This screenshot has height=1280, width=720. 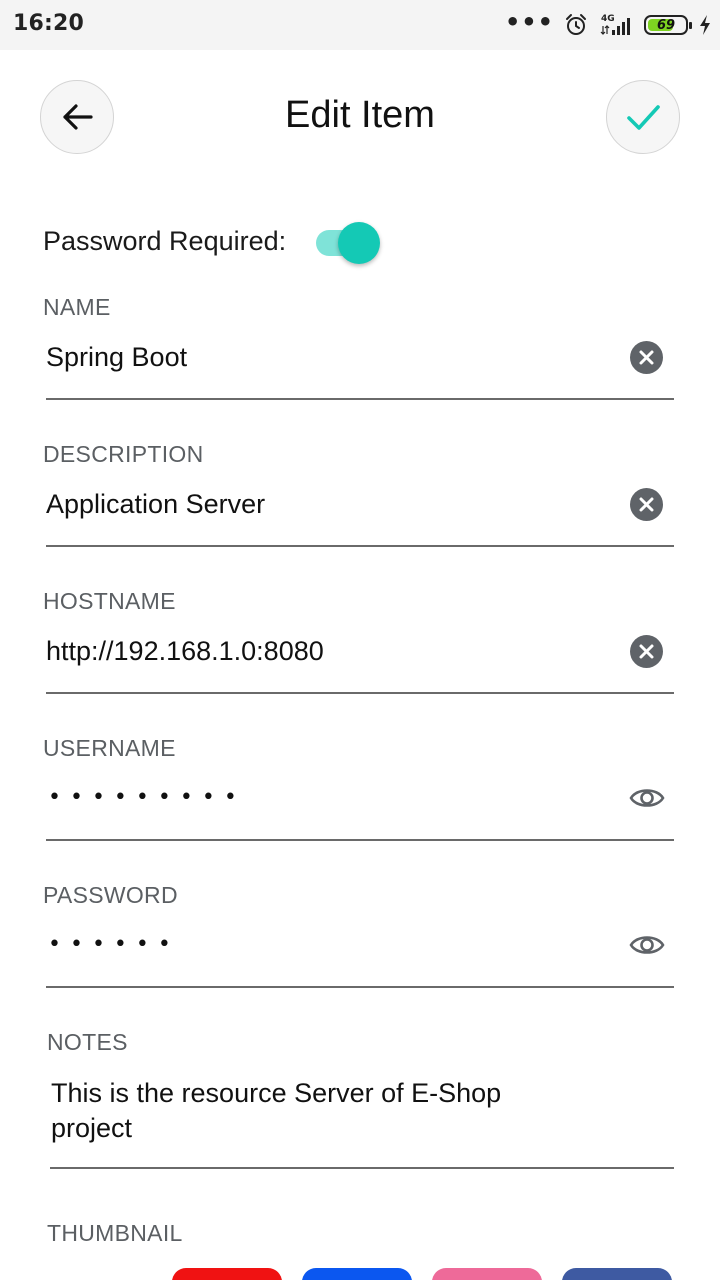 What do you see at coordinates (360, 546) in the screenshot?
I see `description-underline` at bounding box center [360, 546].